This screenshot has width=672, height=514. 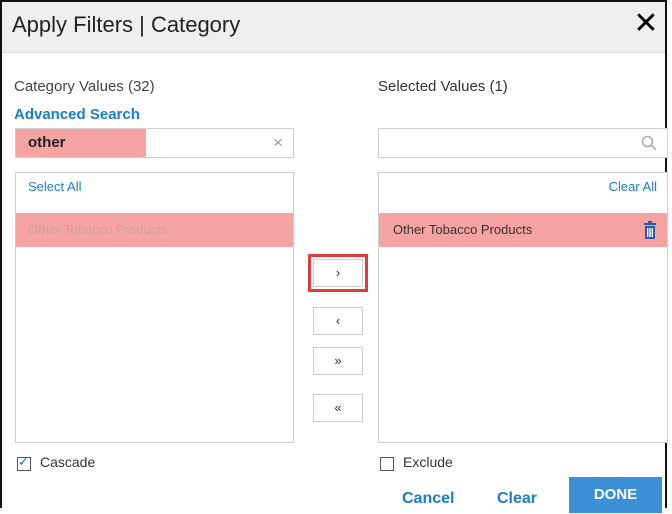 What do you see at coordinates (646, 24) in the screenshot?
I see `close-icon: ✕` at bounding box center [646, 24].